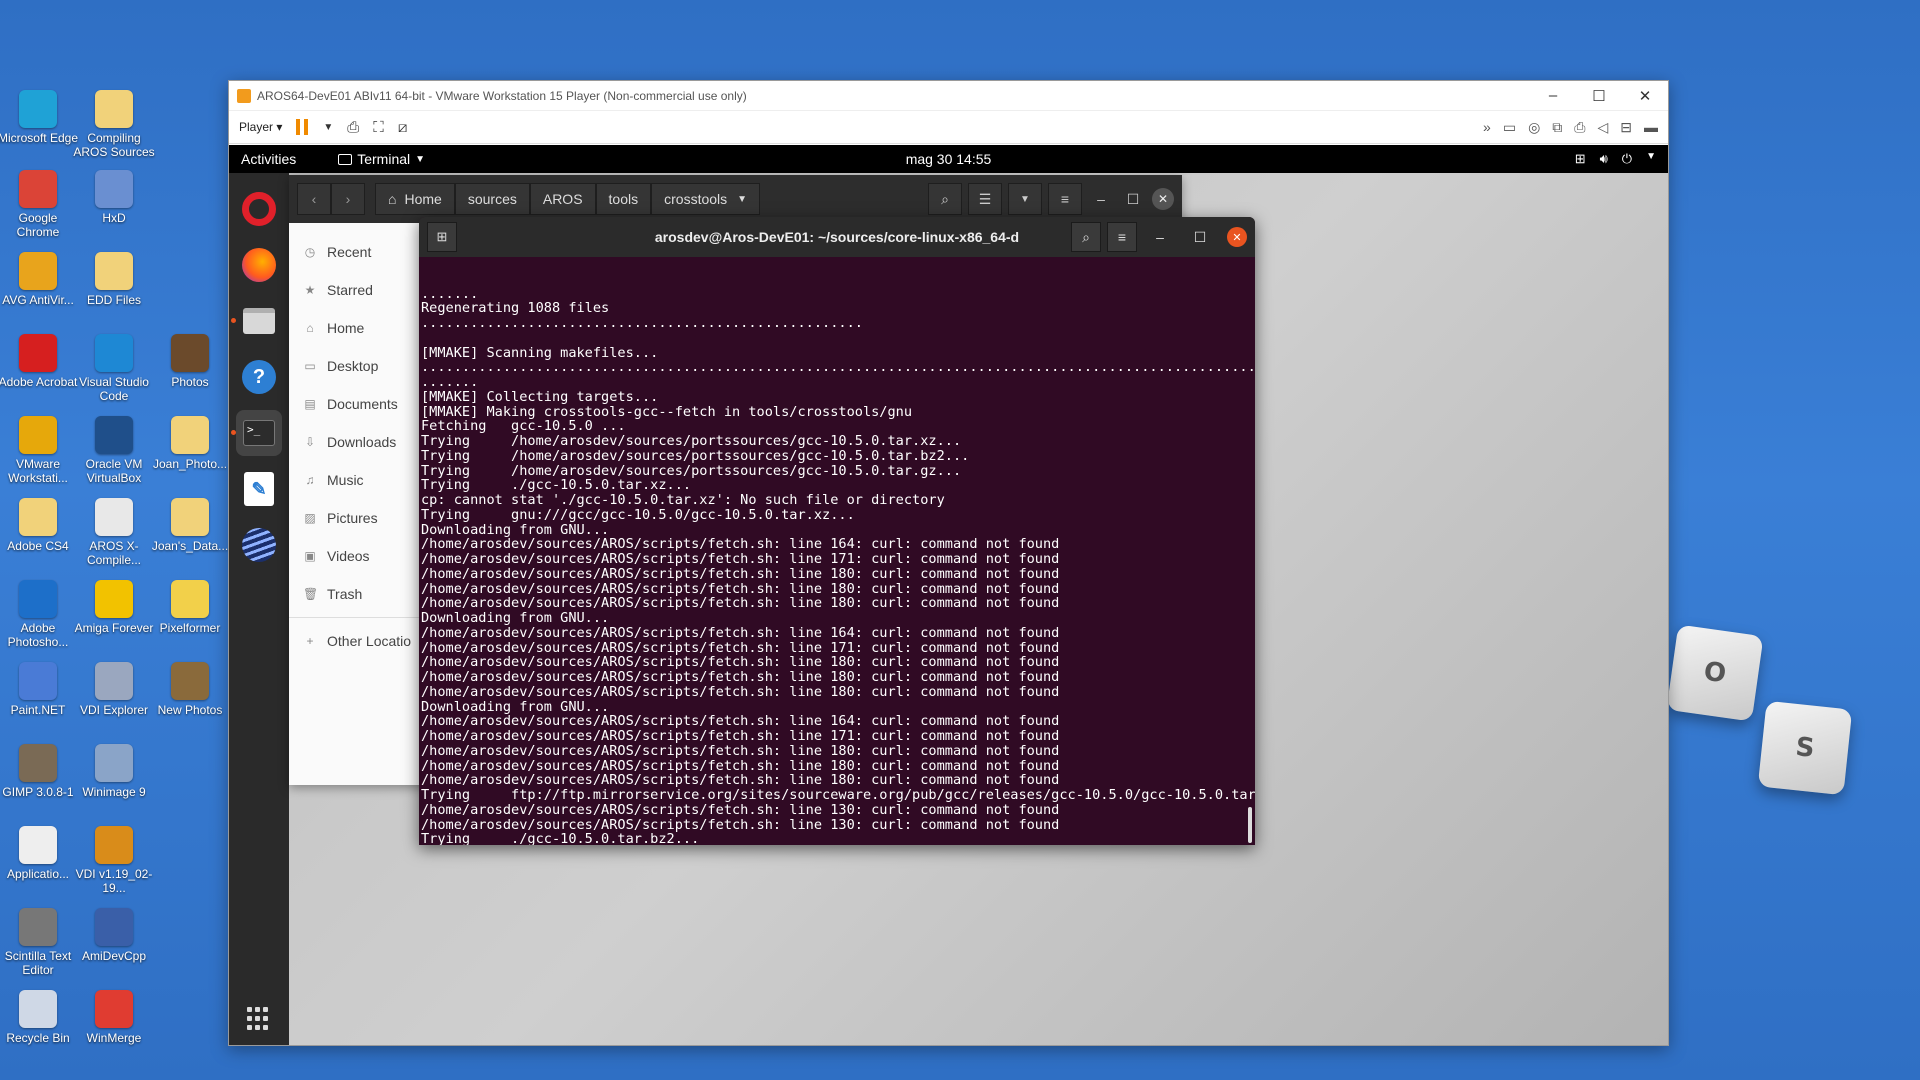  What do you see at coordinates (442, 237) in the screenshot?
I see `new-tab-button: ⊞` at bounding box center [442, 237].